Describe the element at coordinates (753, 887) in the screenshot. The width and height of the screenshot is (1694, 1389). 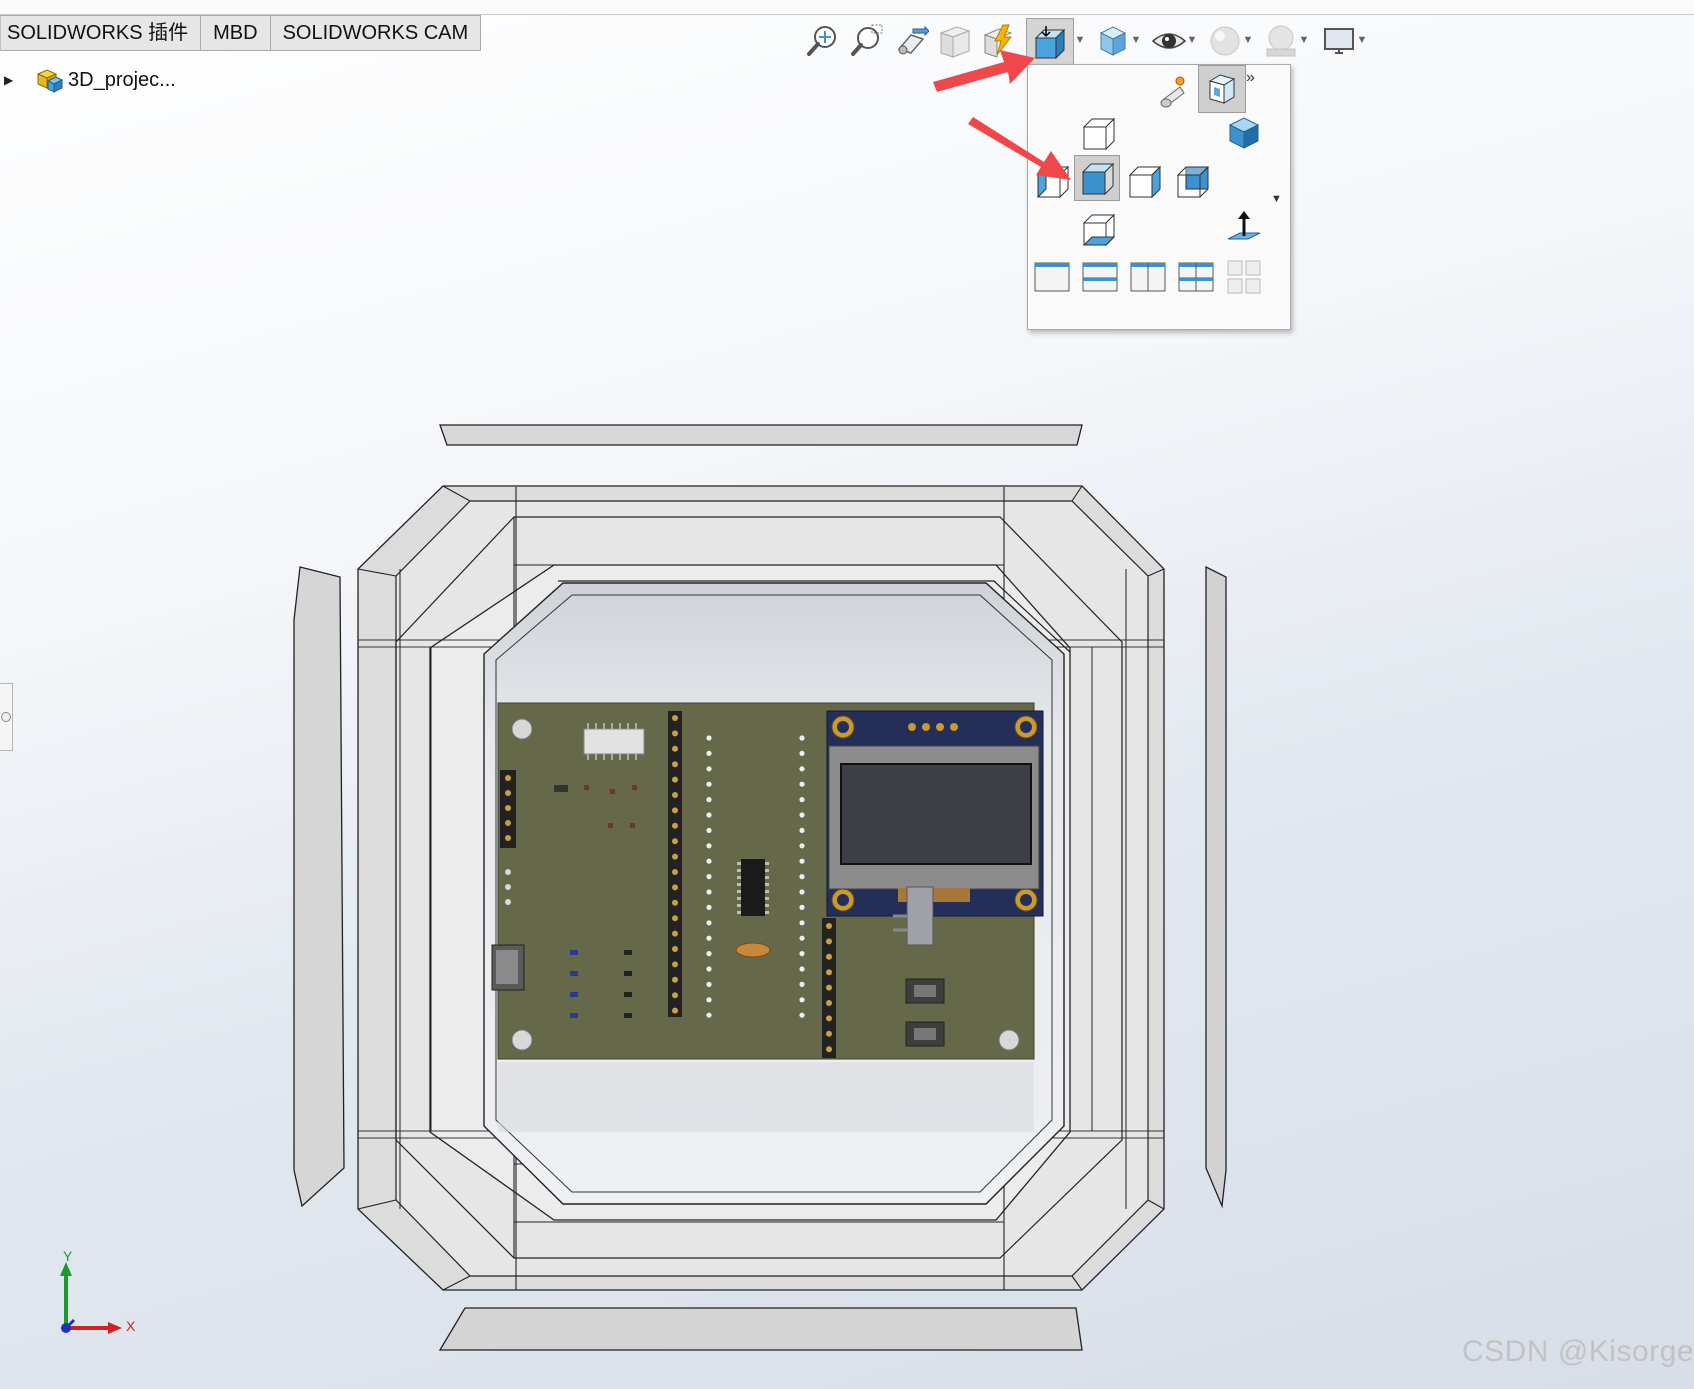
I see `ic-dip` at that location.